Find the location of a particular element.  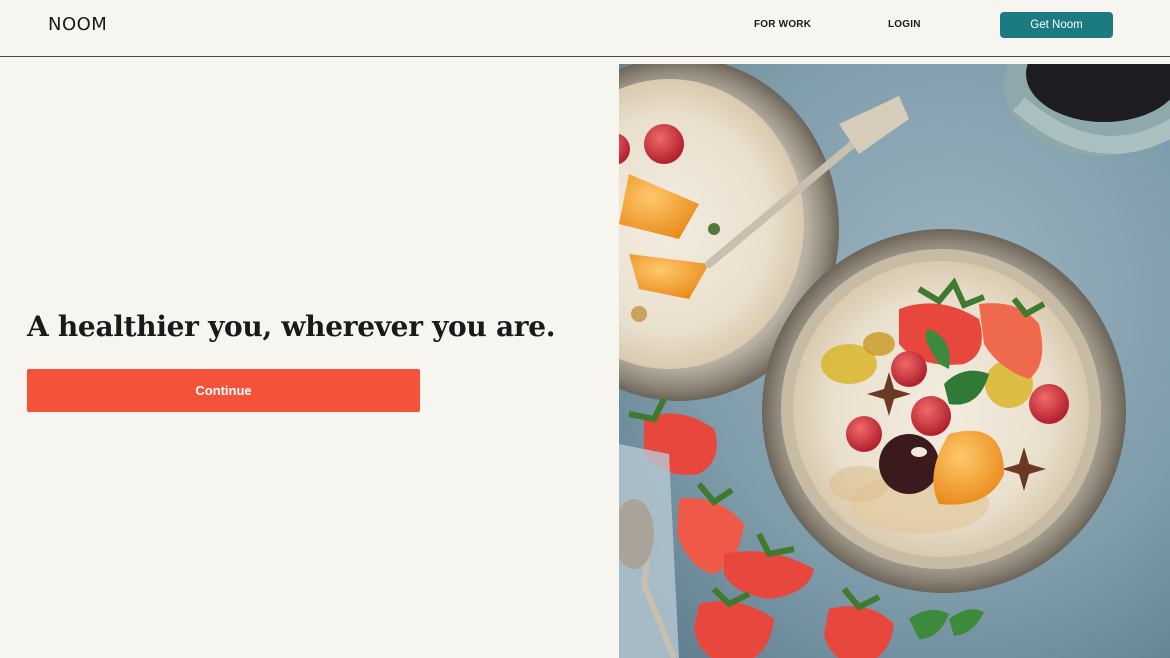

hero-headline: A healthier you, wherever you are. is located at coordinates (291, 326).